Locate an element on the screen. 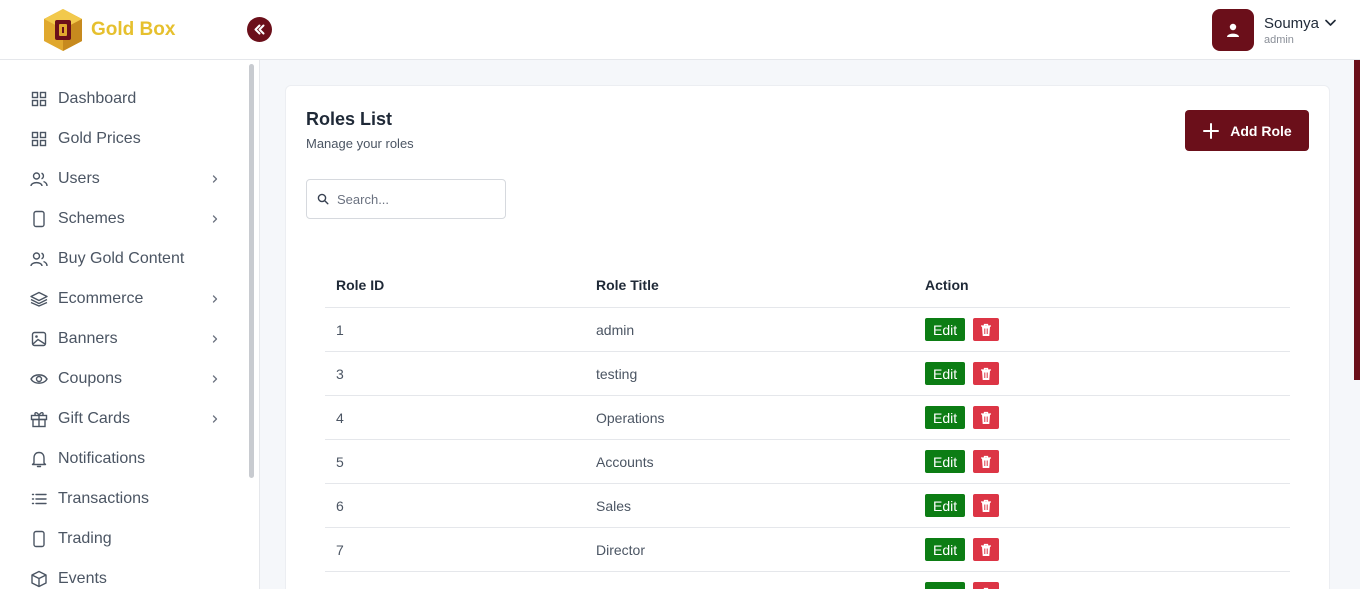 This screenshot has width=1360, height=589. brand-logo: Gold Box is located at coordinates (108, 30).